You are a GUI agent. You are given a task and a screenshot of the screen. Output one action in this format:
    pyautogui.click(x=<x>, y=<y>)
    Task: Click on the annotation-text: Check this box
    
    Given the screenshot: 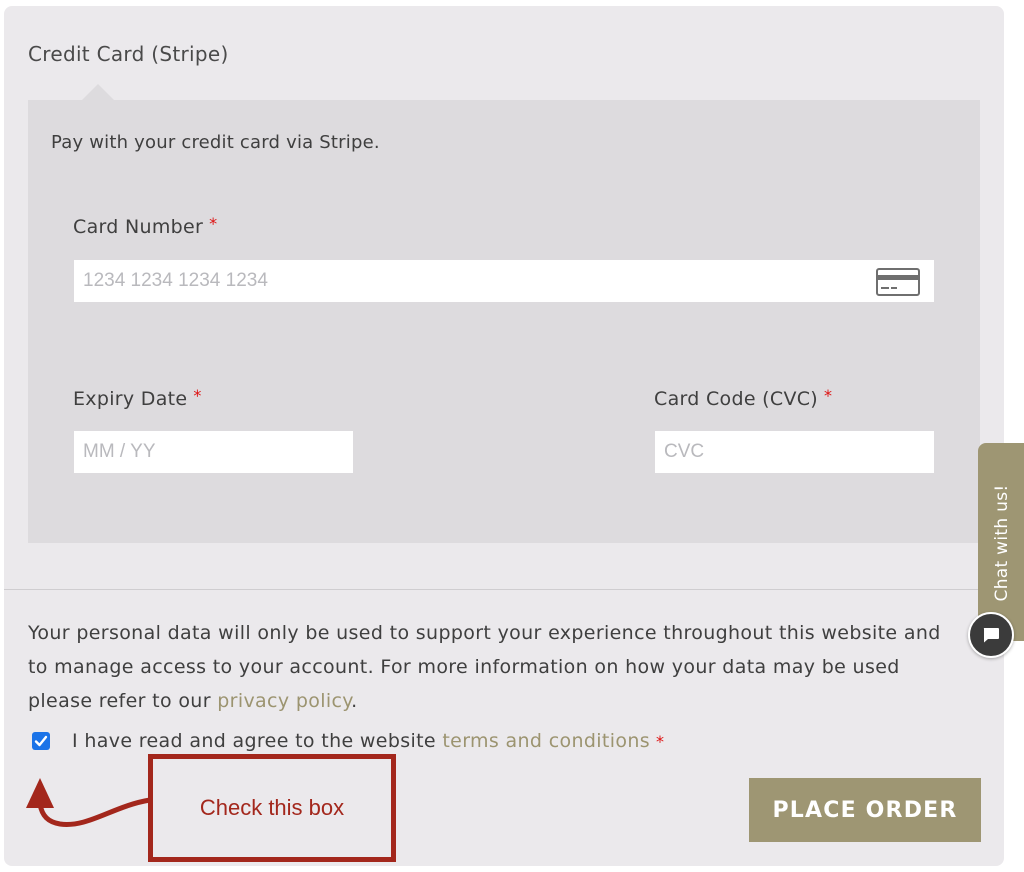 What is the action you would take?
    pyautogui.click(x=272, y=807)
    